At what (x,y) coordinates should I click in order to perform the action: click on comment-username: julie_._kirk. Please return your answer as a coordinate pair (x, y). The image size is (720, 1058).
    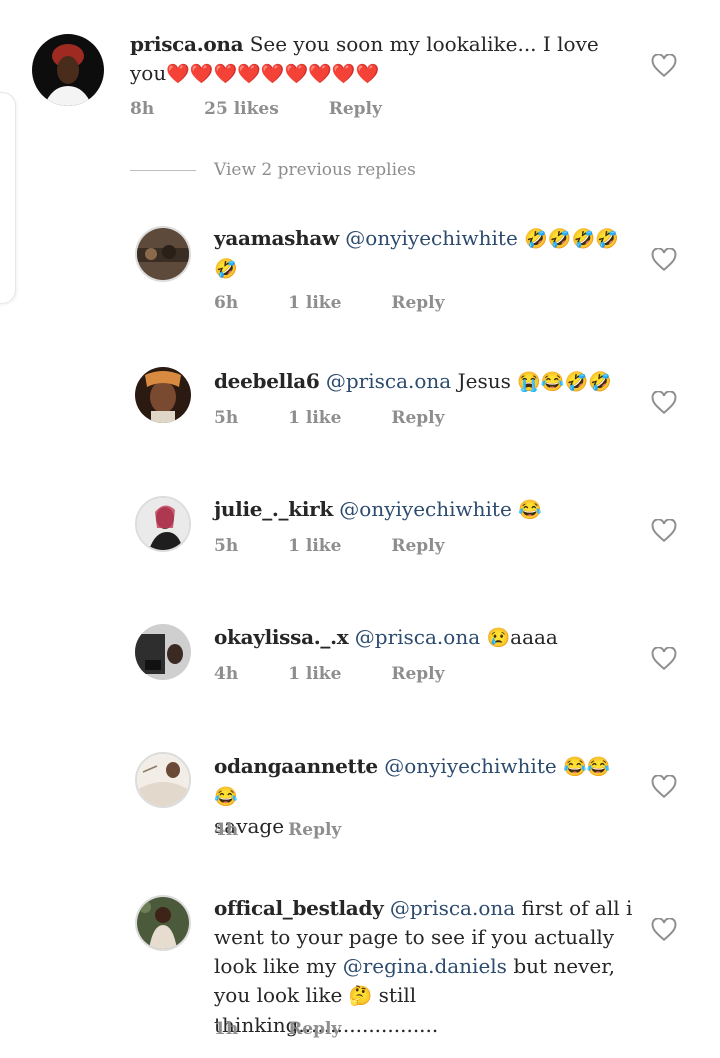
    Looking at the image, I should click on (273, 509).